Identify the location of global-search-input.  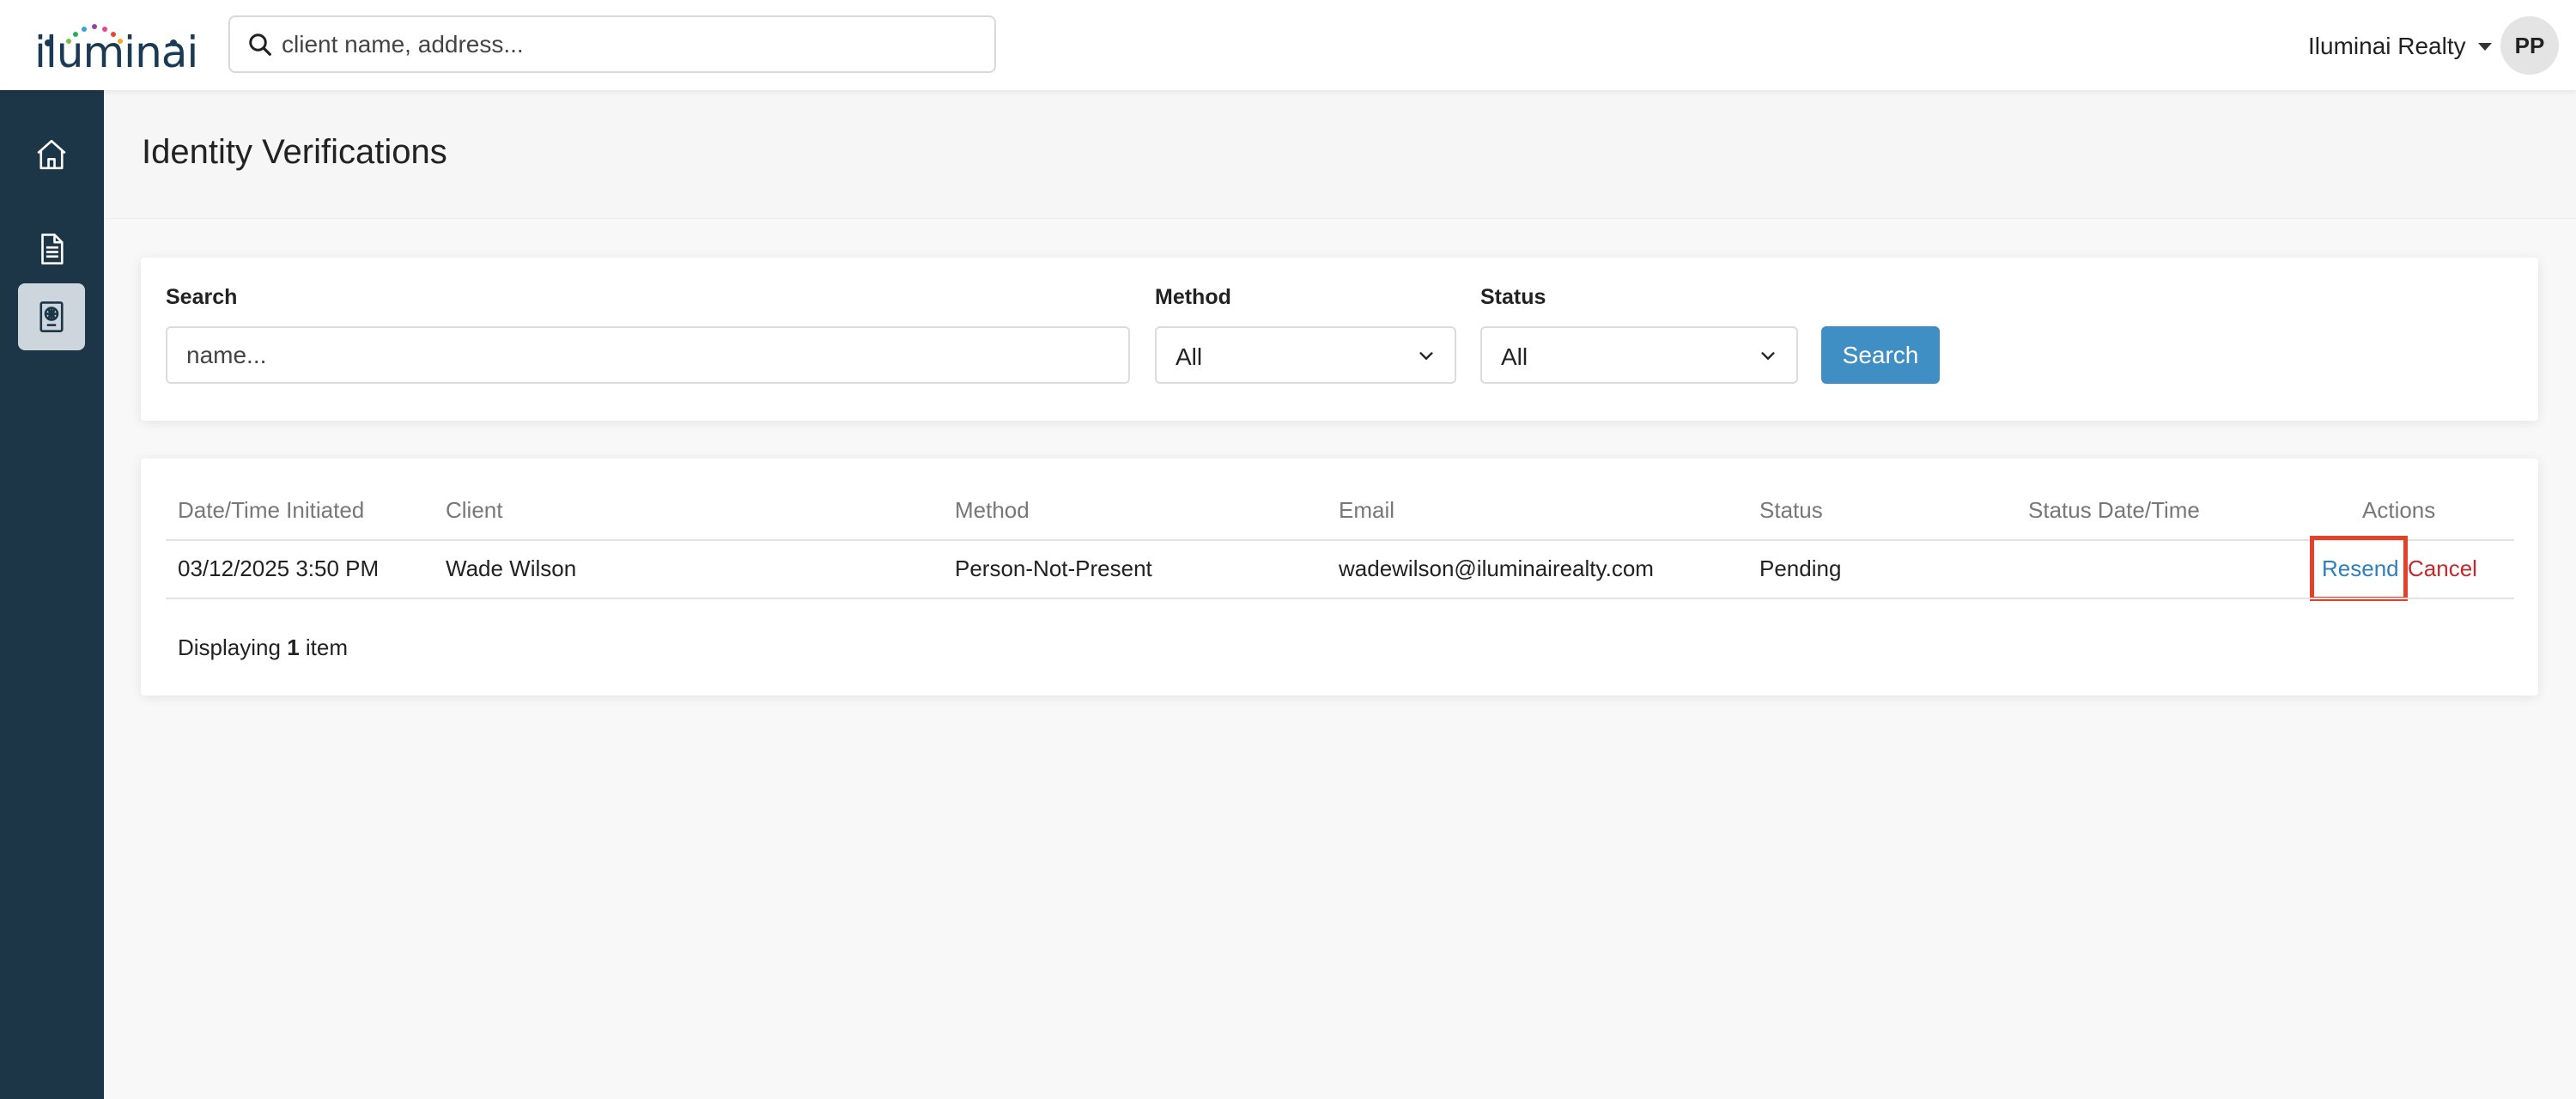
(625, 44).